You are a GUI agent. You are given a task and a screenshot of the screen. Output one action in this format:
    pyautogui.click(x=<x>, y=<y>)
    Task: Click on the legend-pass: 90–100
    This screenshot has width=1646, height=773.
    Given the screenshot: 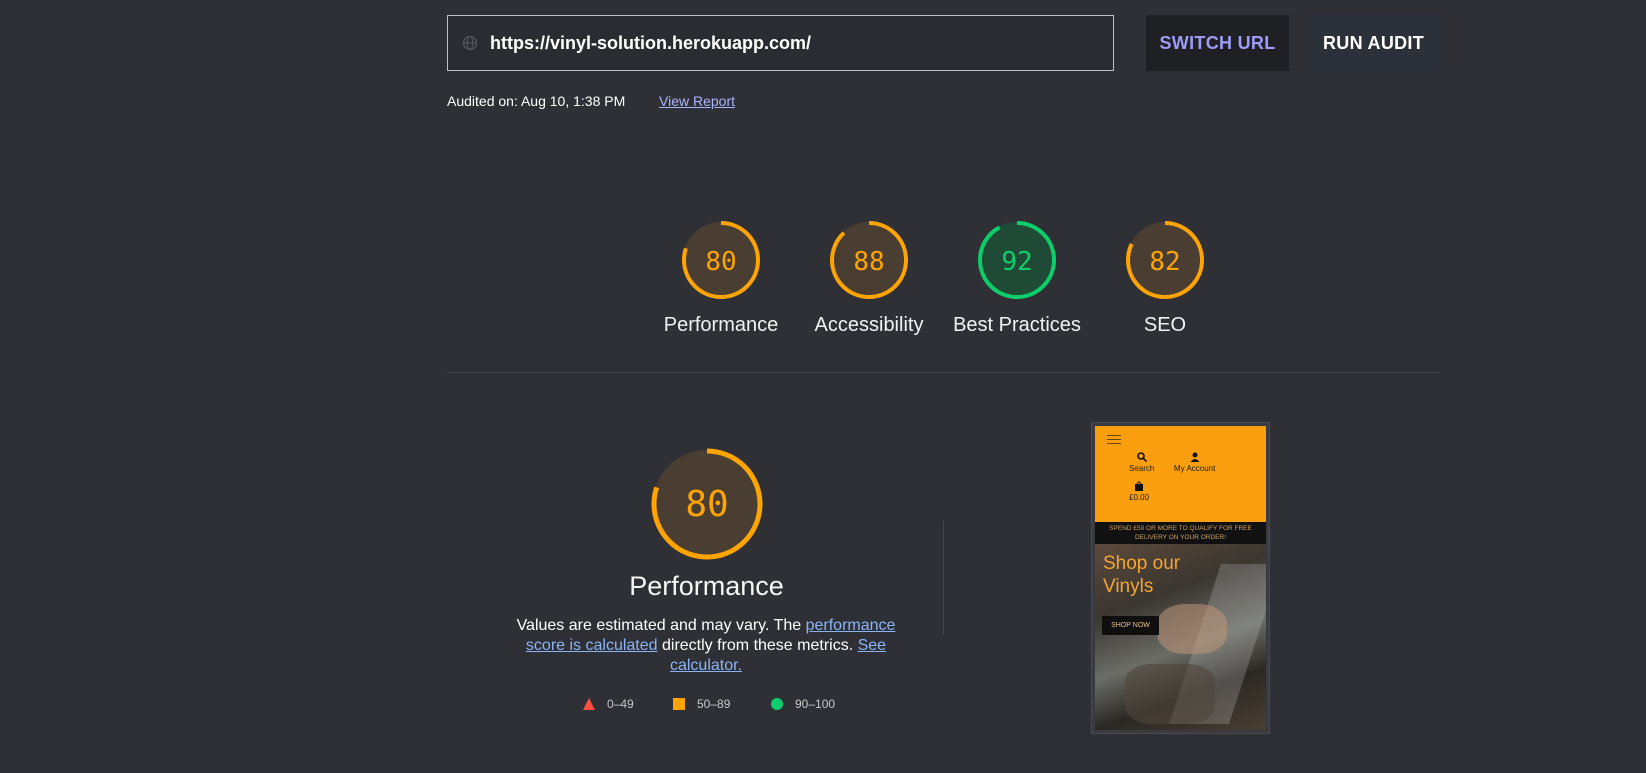 What is the action you would take?
    pyautogui.click(x=803, y=704)
    